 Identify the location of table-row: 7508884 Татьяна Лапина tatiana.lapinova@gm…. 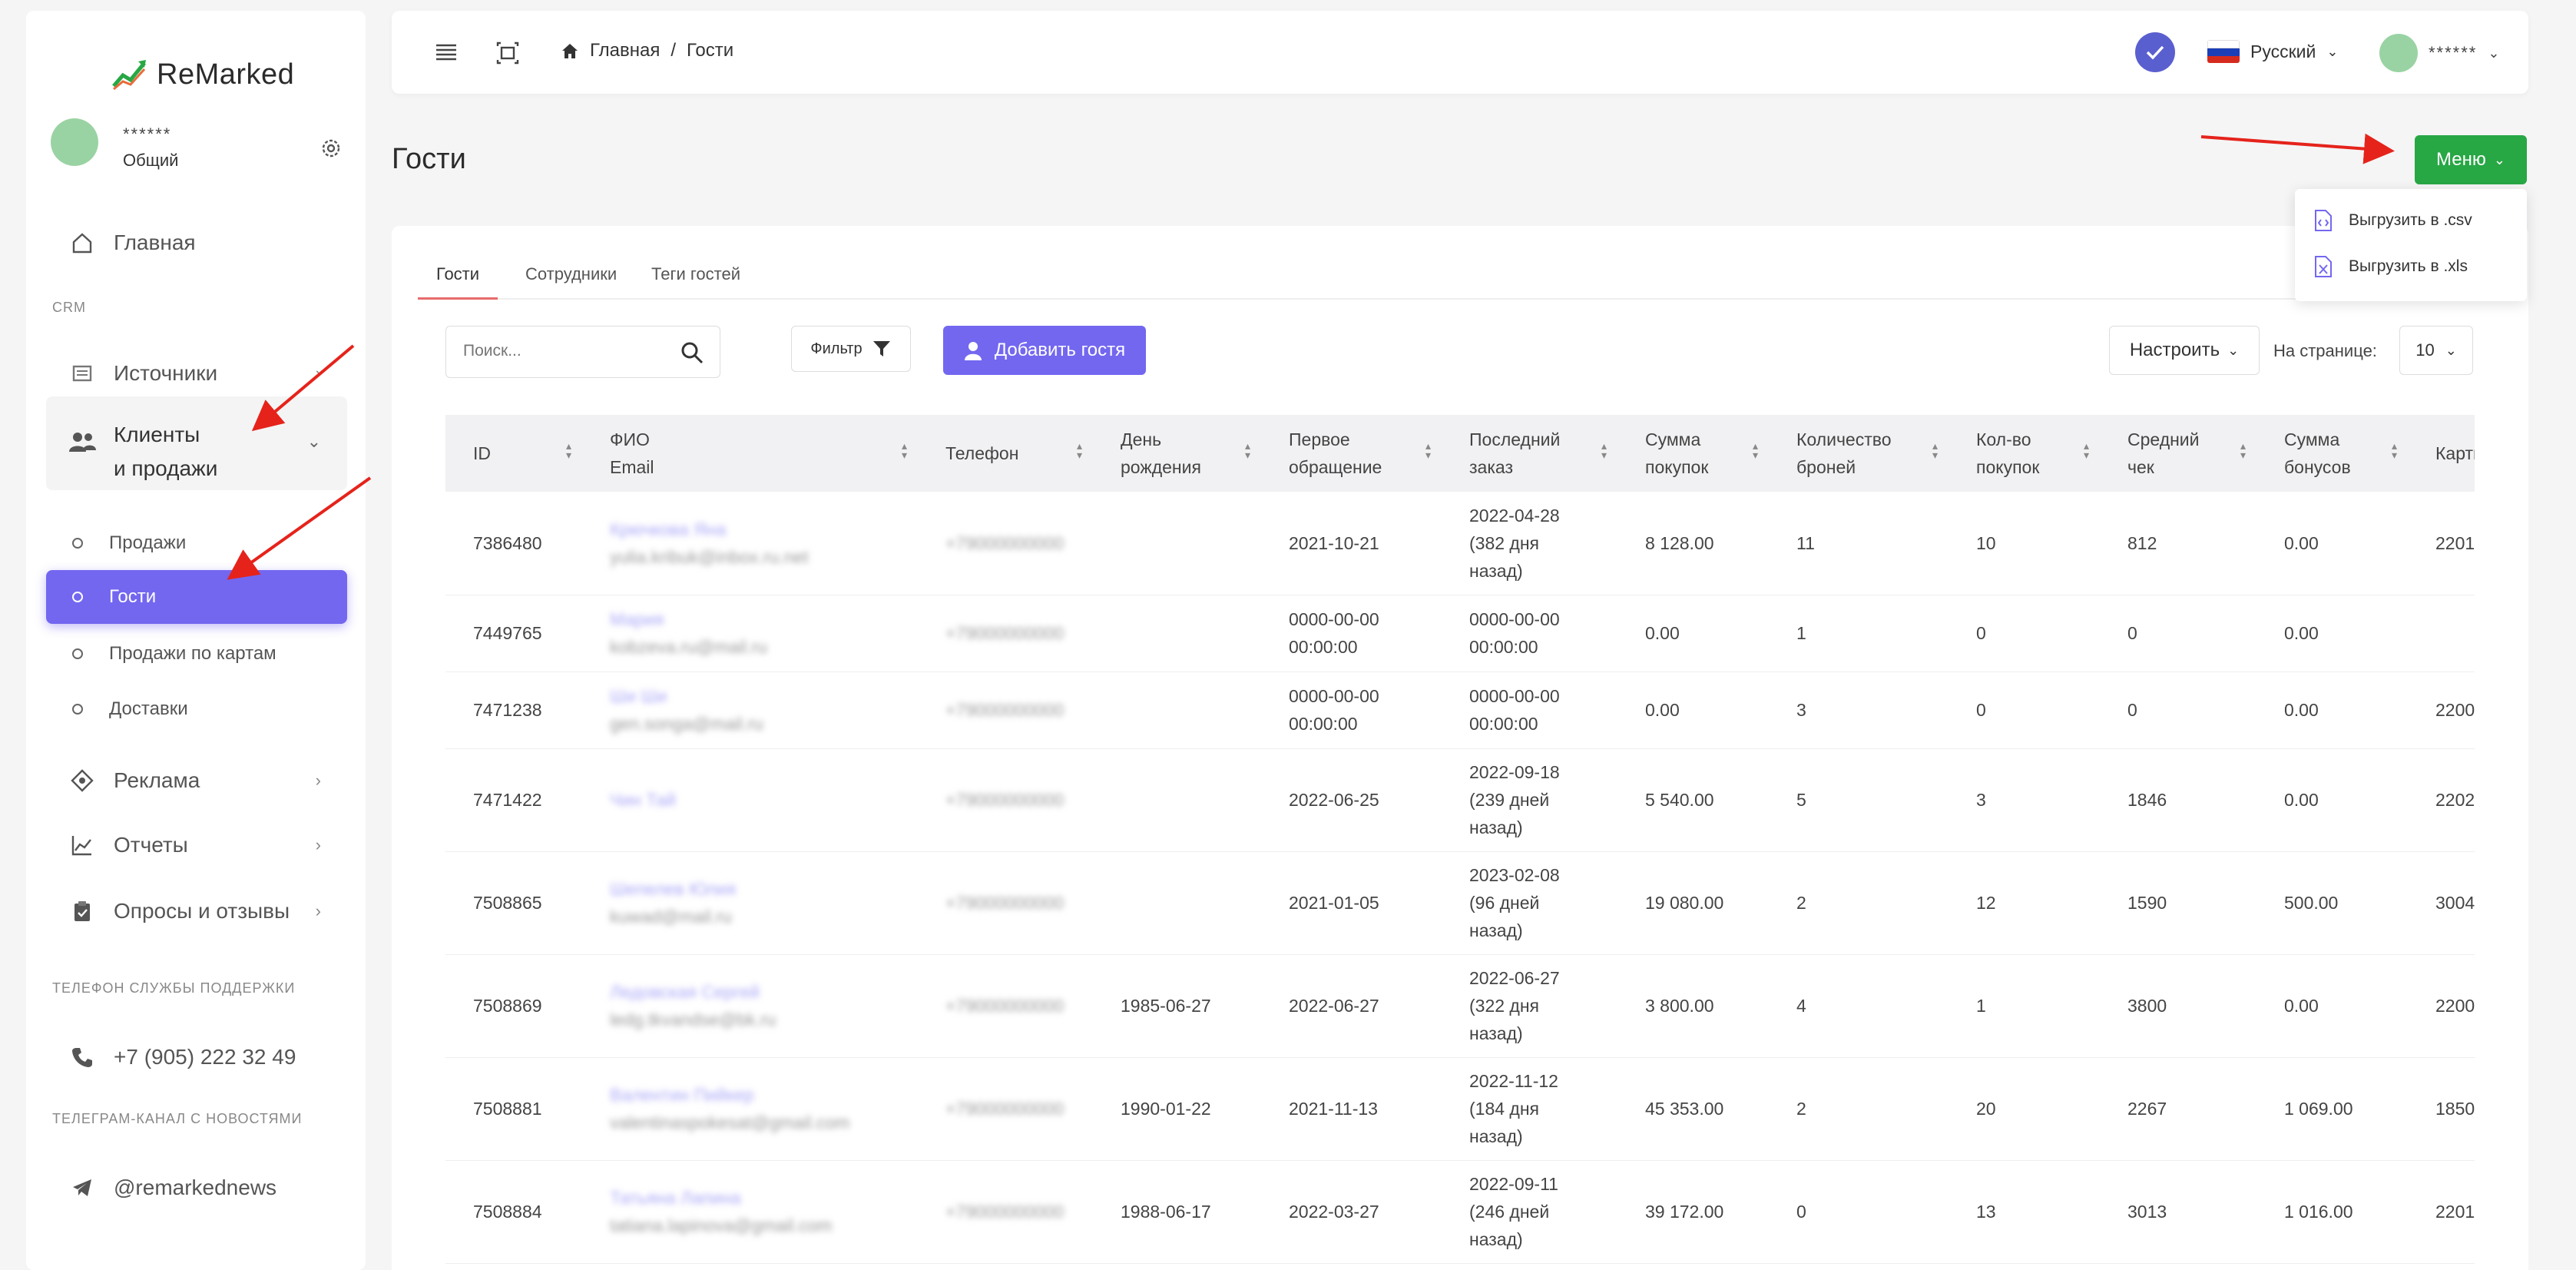
(1460, 1212).